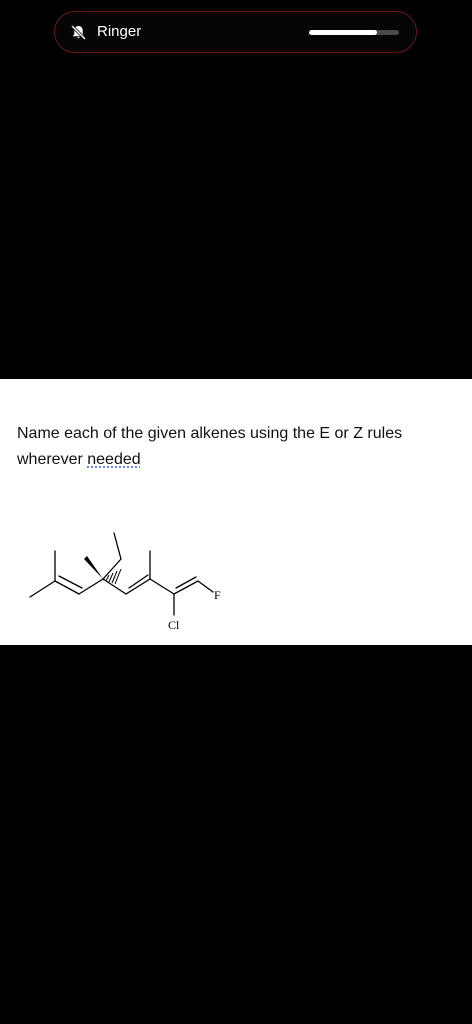 This screenshot has height=1024, width=472. What do you see at coordinates (217, 595) in the screenshot?
I see `fluorine-label: F` at bounding box center [217, 595].